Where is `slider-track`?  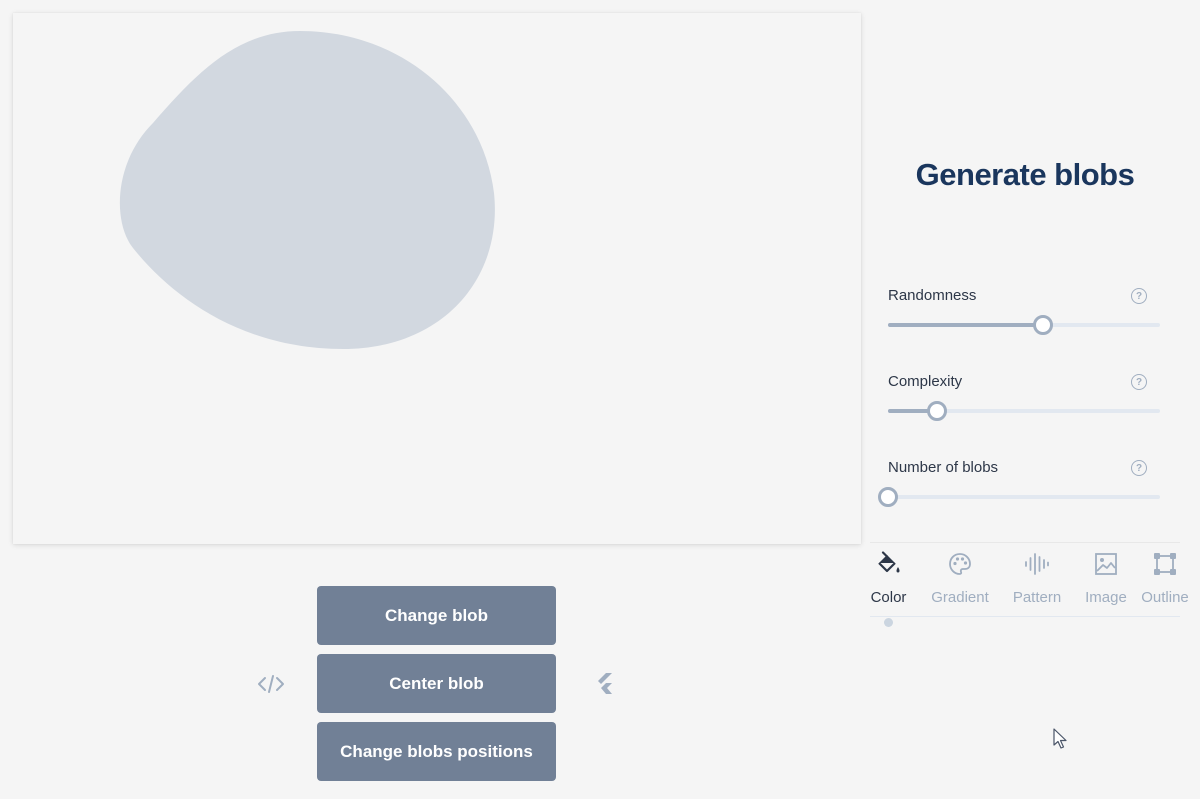
slider-track is located at coordinates (1024, 497).